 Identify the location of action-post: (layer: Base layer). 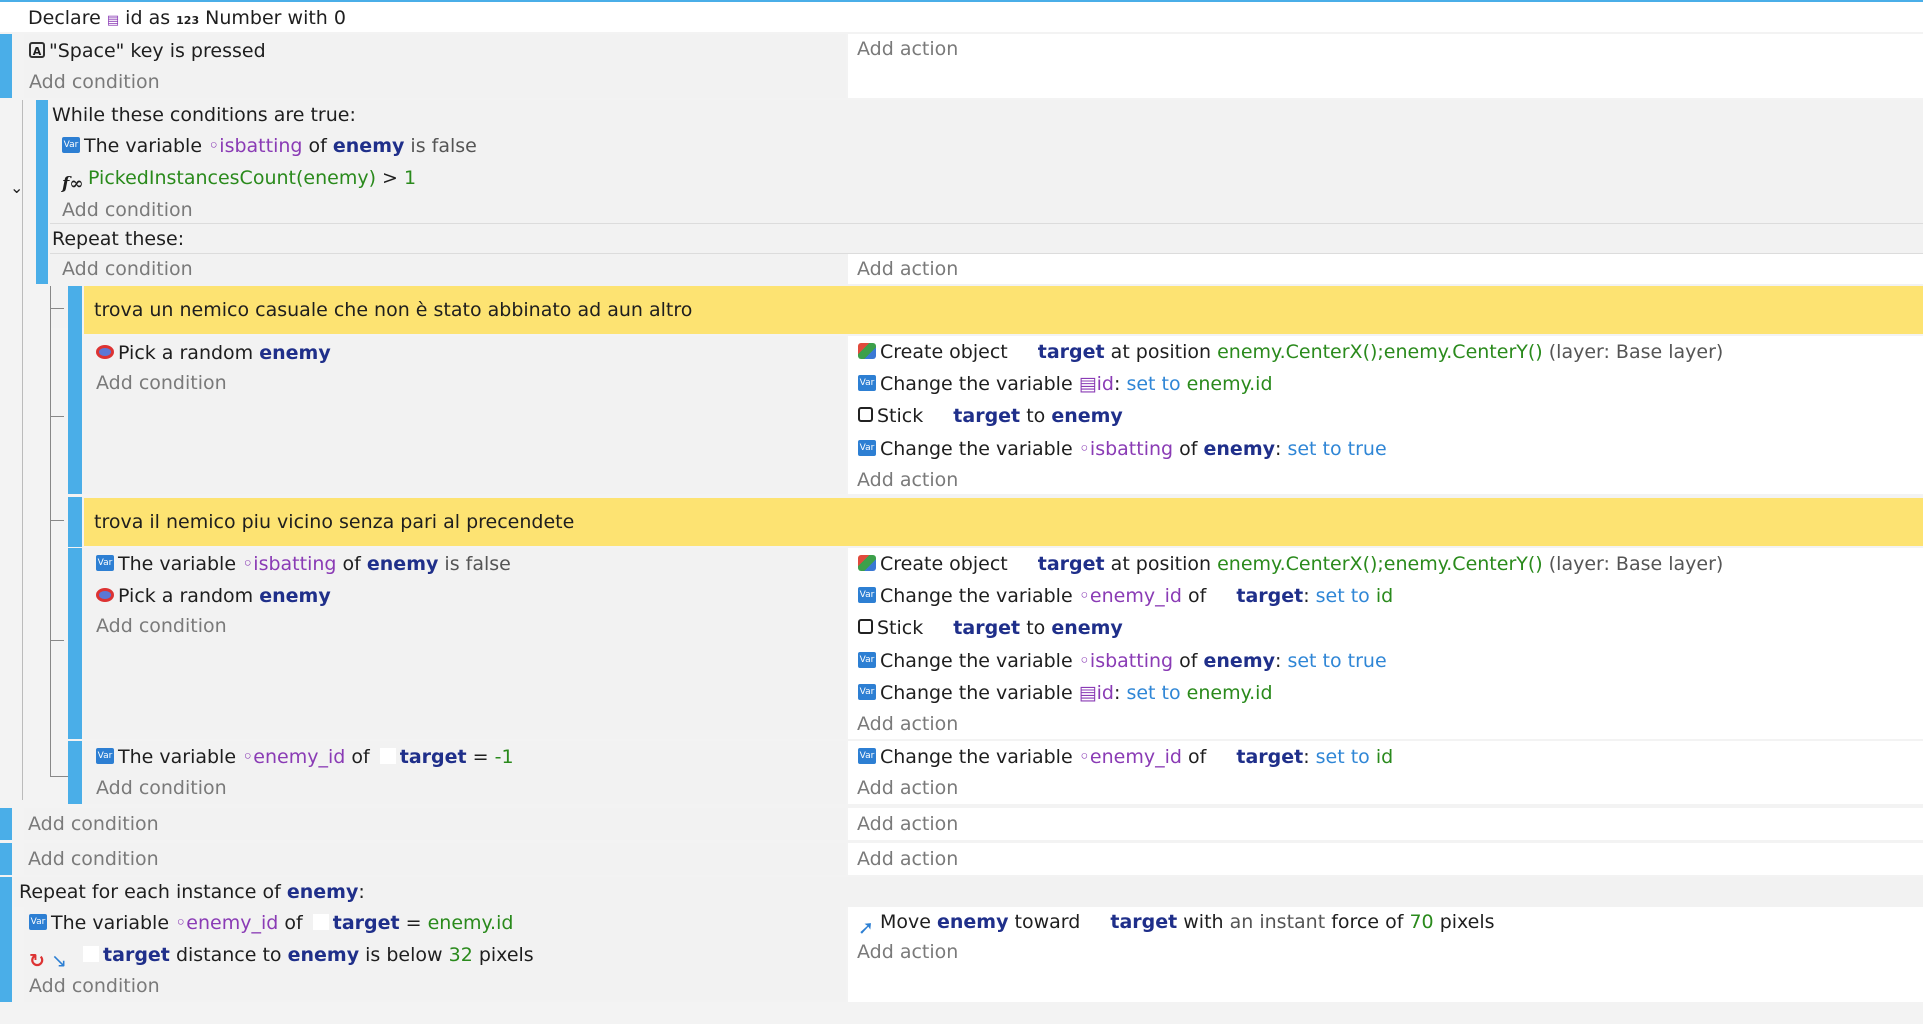
(1636, 352).